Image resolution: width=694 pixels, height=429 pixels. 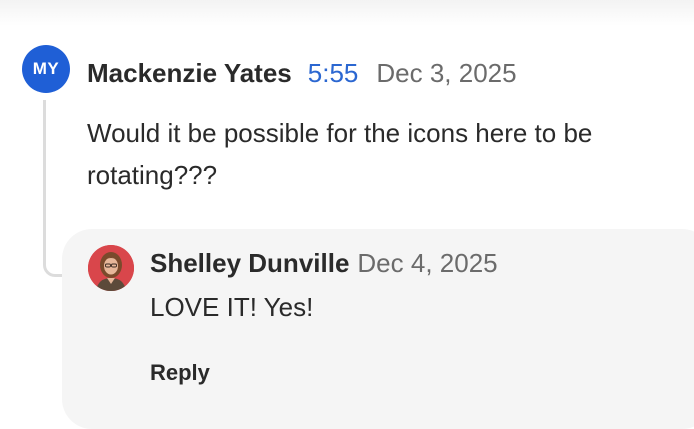 I want to click on reply-avatar, so click(x=111, y=268).